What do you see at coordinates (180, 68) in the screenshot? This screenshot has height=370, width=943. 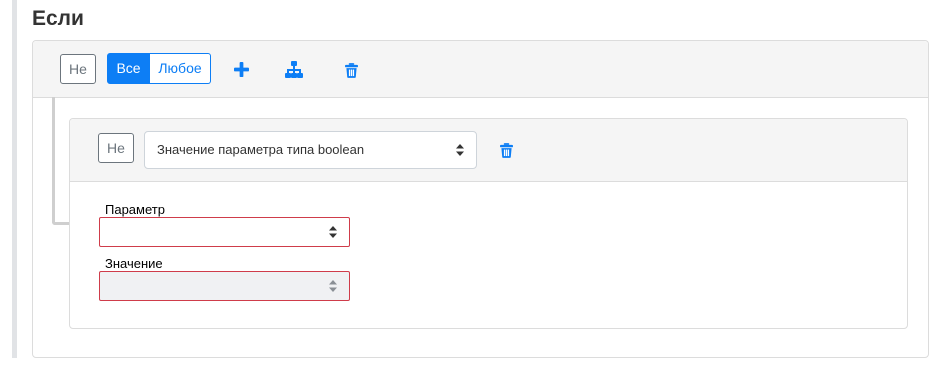 I see `conjunction-any-button: Любое` at bounding box center [180, 68].